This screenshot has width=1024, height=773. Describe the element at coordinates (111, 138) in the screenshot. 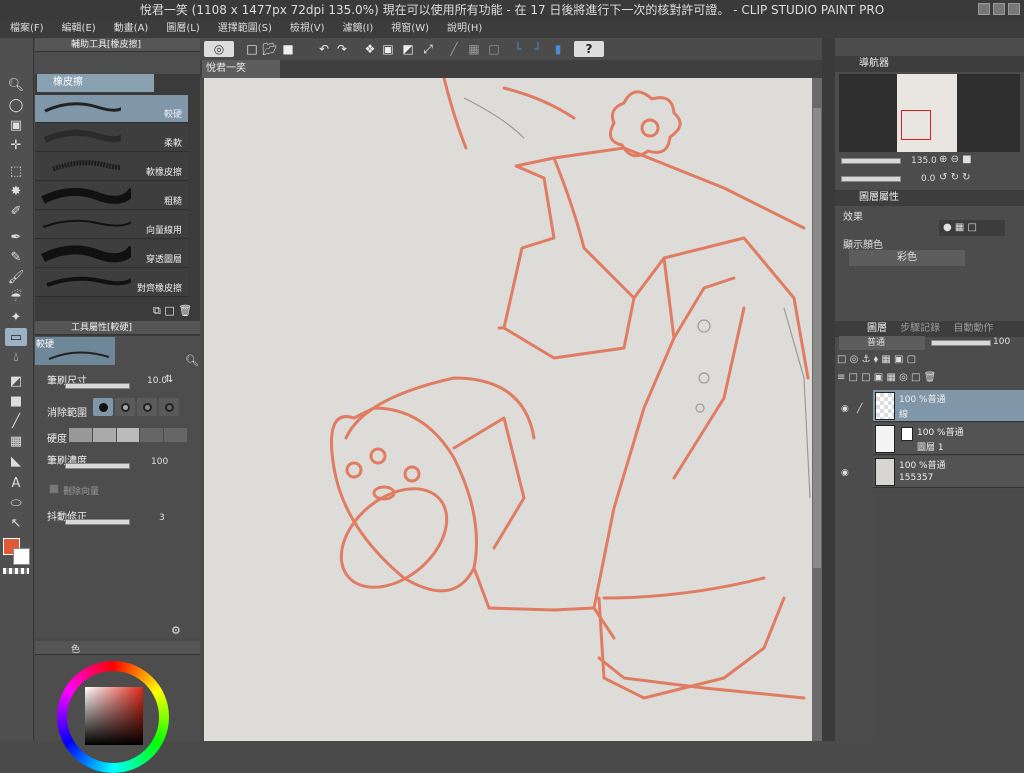

I see `brush-preset-soft: 柔軟` at that location.